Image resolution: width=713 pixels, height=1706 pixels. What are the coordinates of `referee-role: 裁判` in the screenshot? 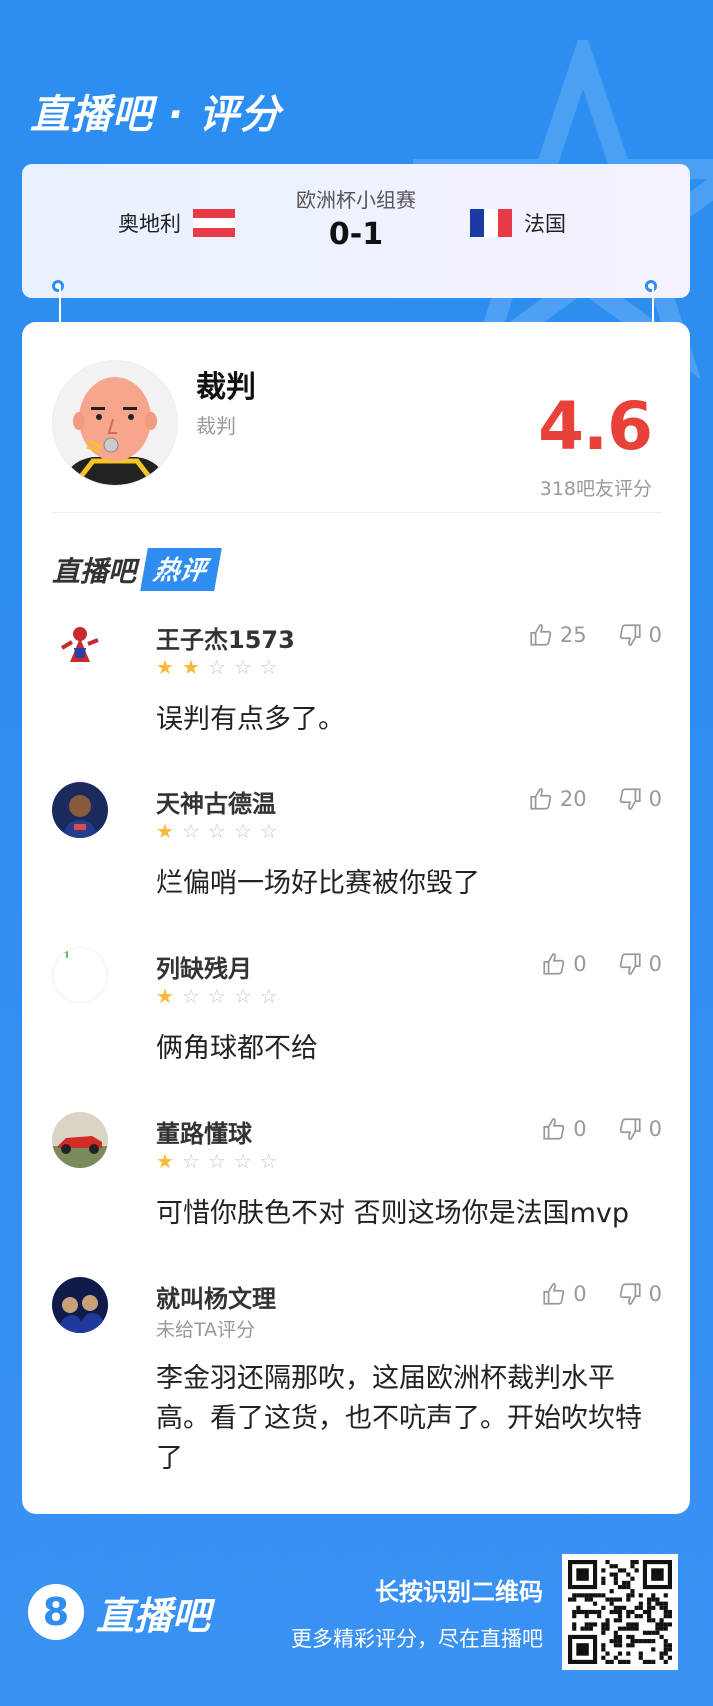 It's located at (216, 426).